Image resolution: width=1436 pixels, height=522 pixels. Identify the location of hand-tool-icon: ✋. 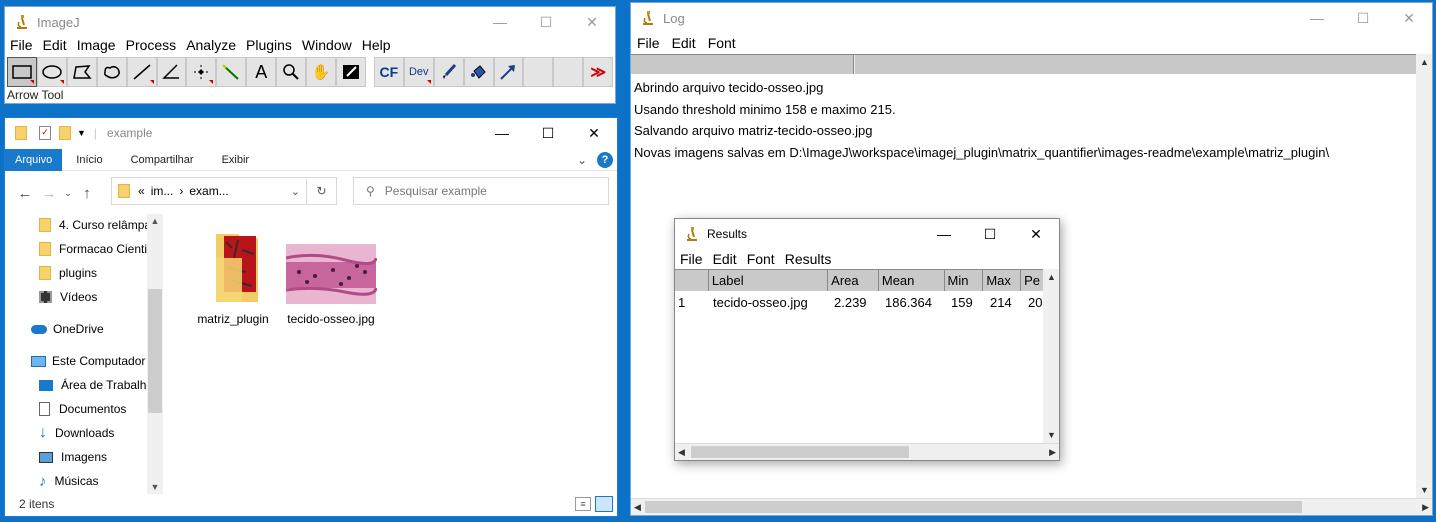
(321, 72).